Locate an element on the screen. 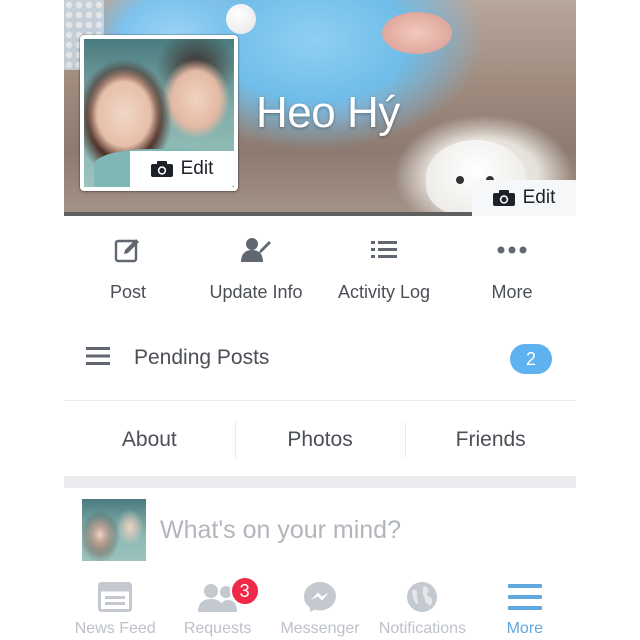 The width and height of the screenshot is (640, 640). tabbar-messenger-label: Messenger is located at coordinates (320, 628).